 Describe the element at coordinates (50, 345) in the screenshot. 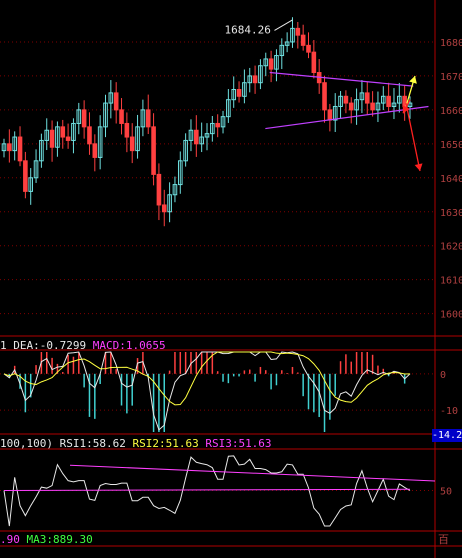

I see `dea-value: DEA:-0.7299` at that location.